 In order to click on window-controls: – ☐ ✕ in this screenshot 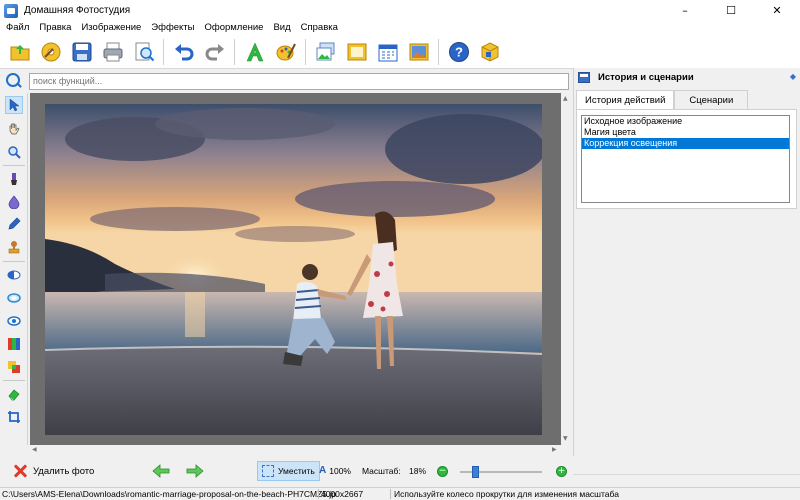, I will do `click(731, 10)`.